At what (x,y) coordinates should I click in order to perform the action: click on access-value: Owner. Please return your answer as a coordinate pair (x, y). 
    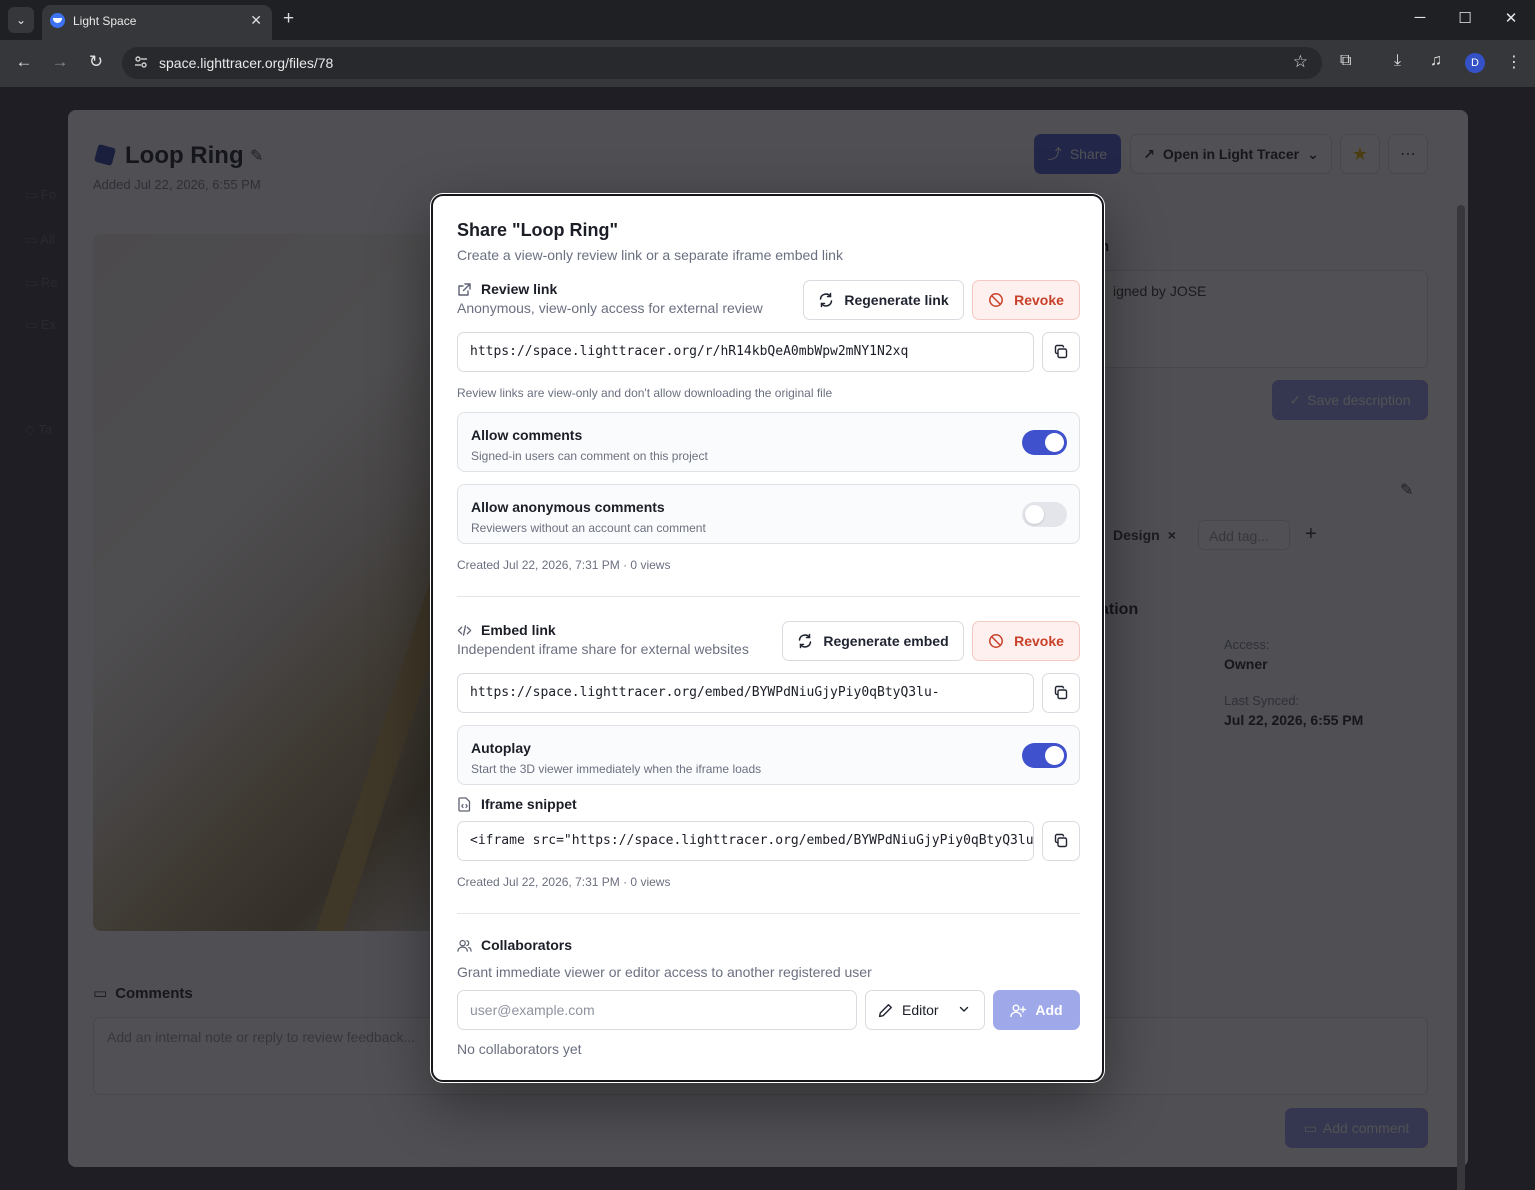
    Looking at the image, I should click on (1246, 664).